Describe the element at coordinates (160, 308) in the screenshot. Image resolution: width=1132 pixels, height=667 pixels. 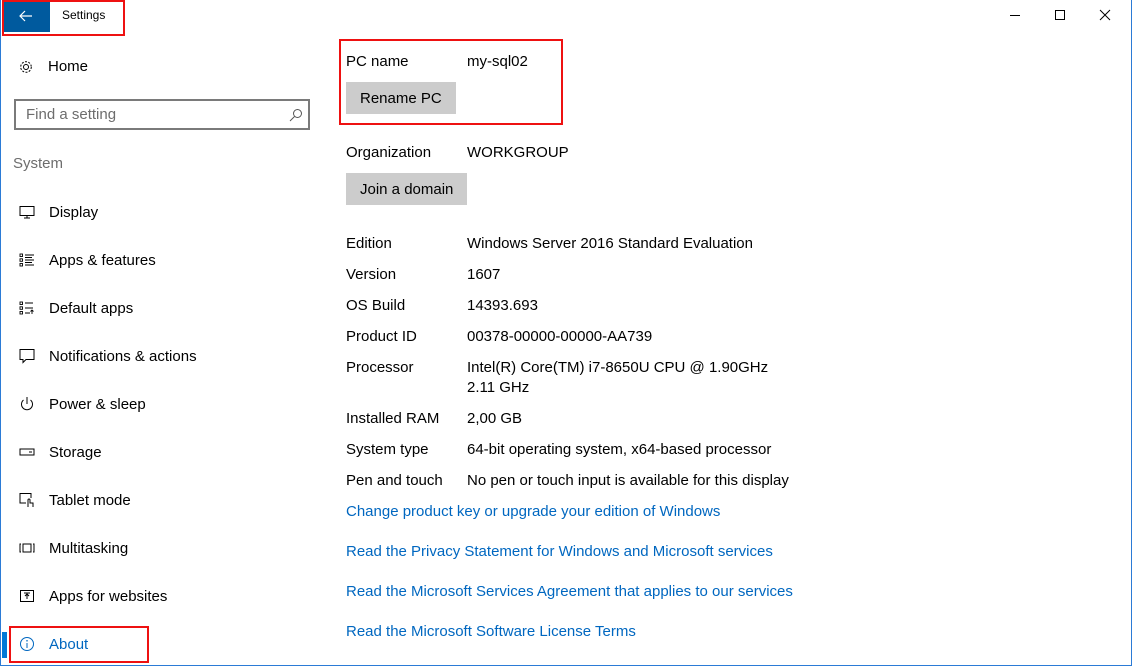
I see `sidebar-item-default-apps: Default apps` at that location.